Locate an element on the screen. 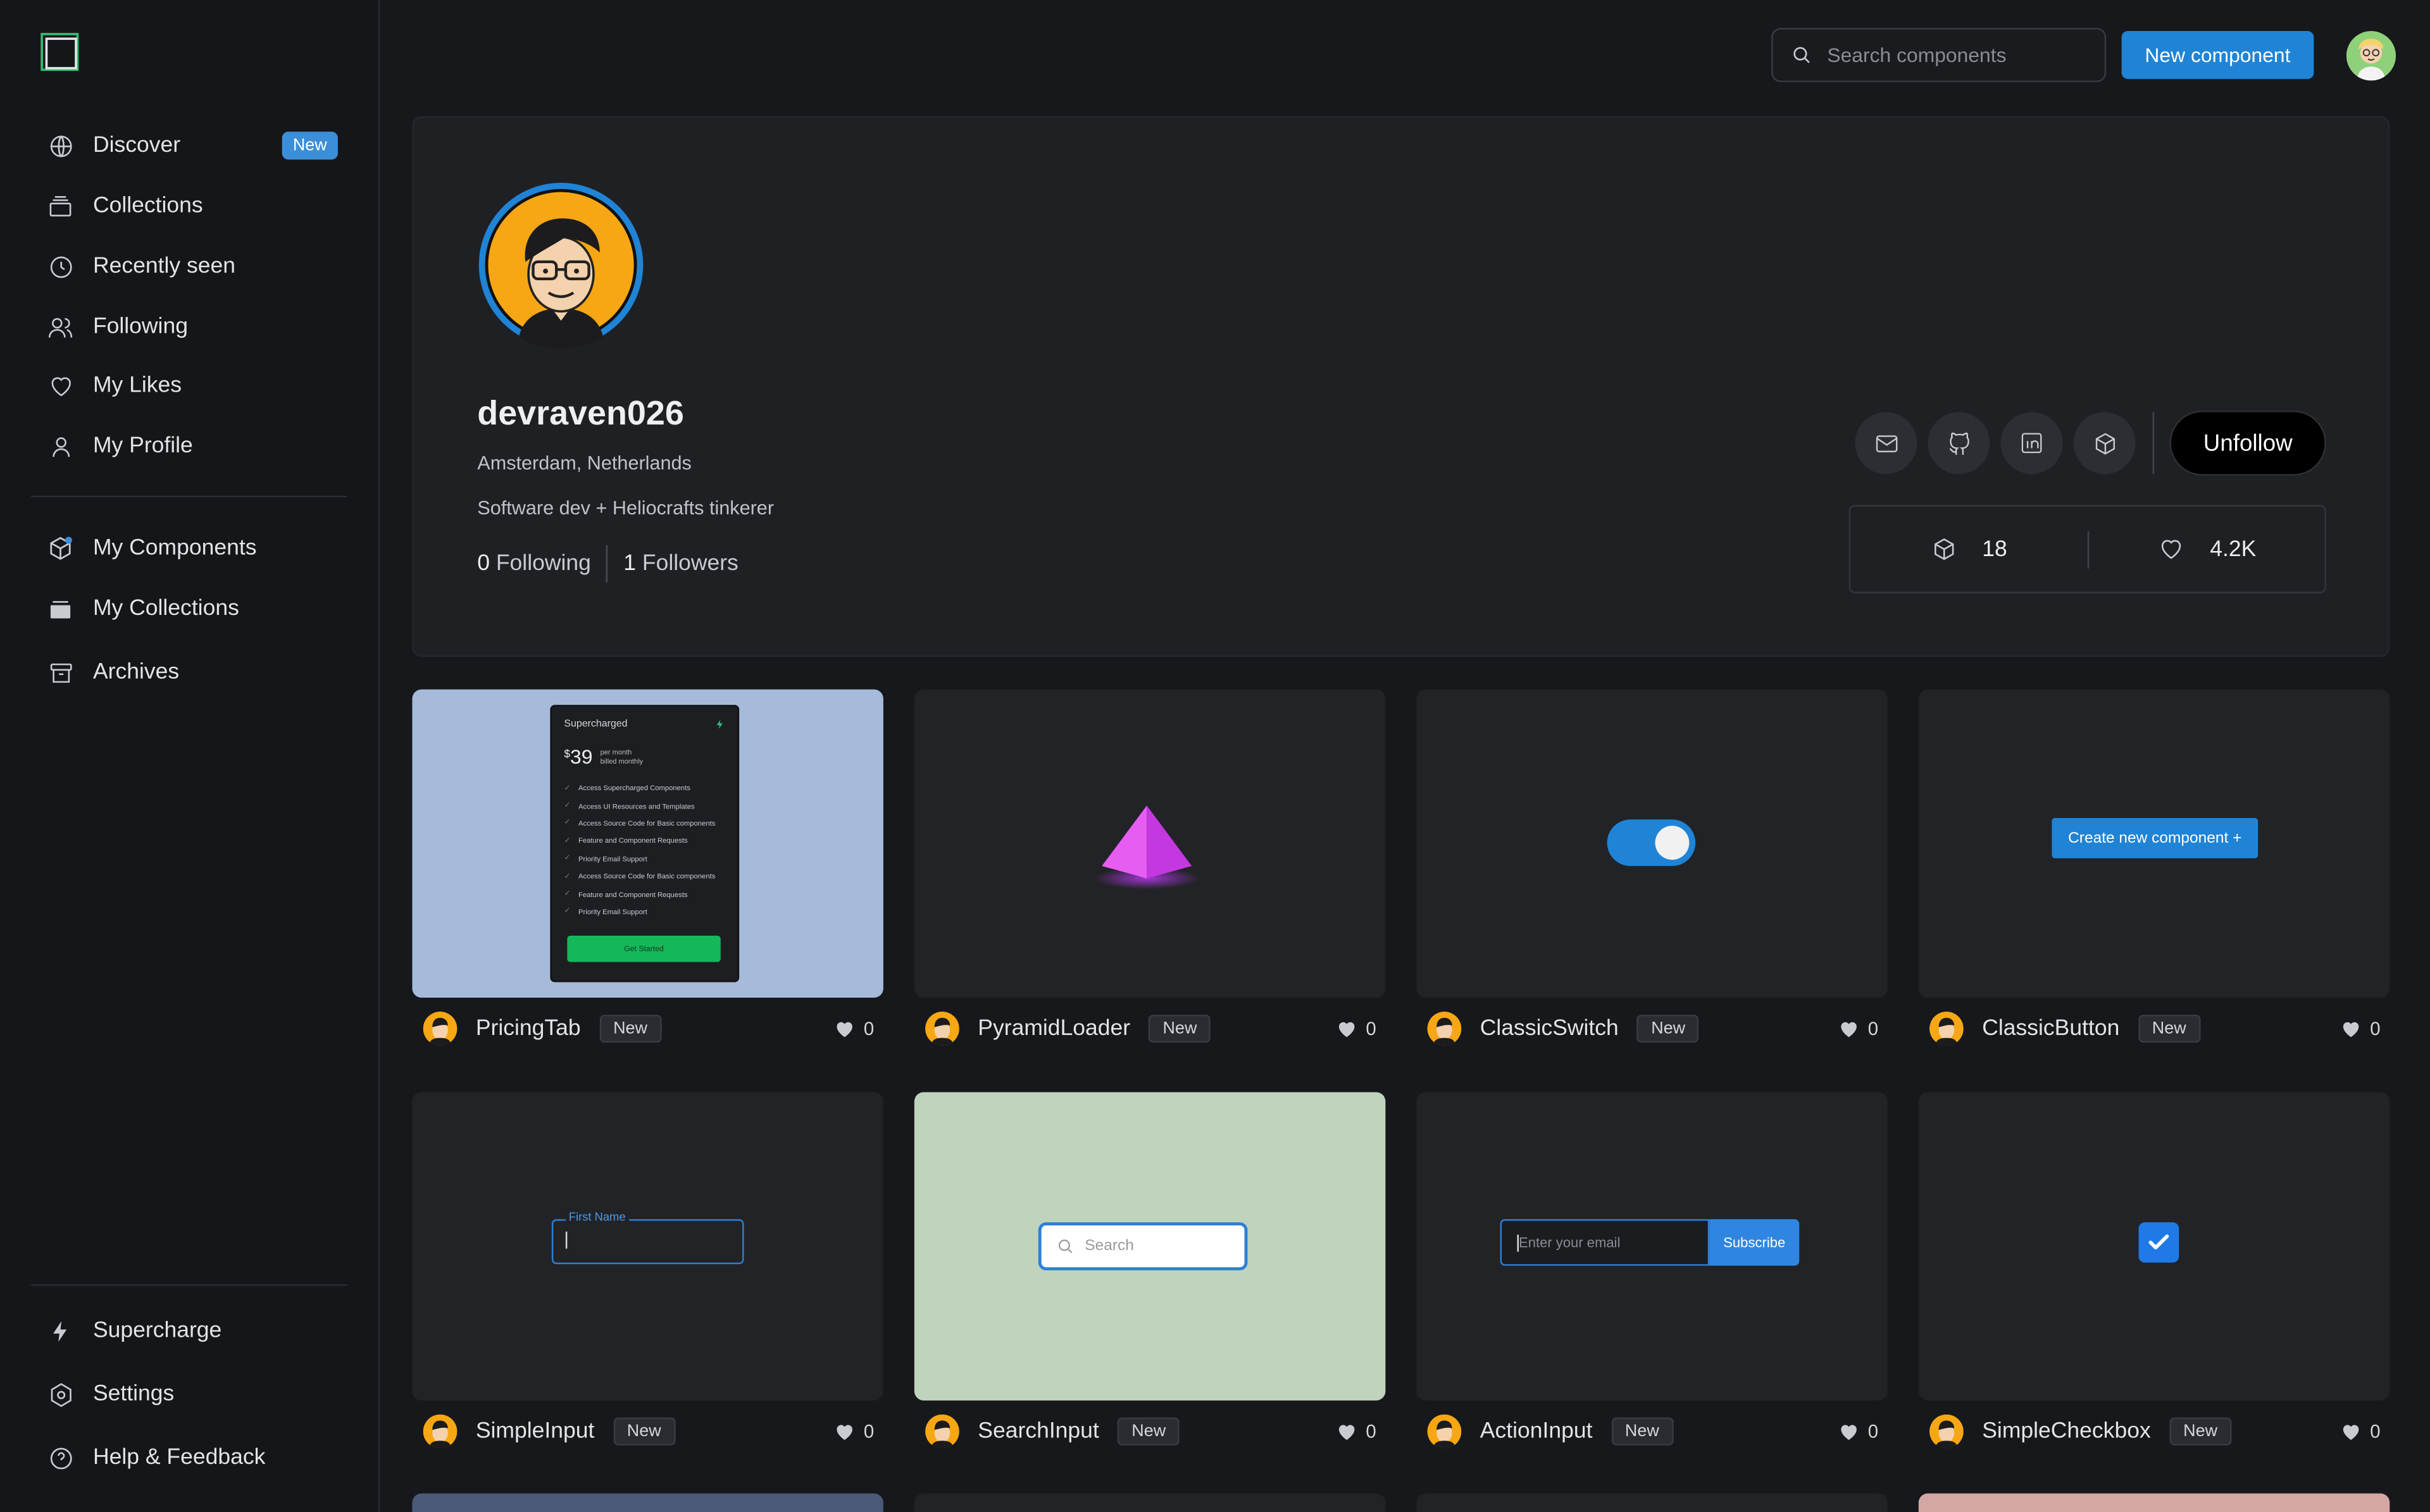 Image resolution: width=2430 pixels, height=1512 pixels. followers-label: Followers is located at coordinates (690, 564).